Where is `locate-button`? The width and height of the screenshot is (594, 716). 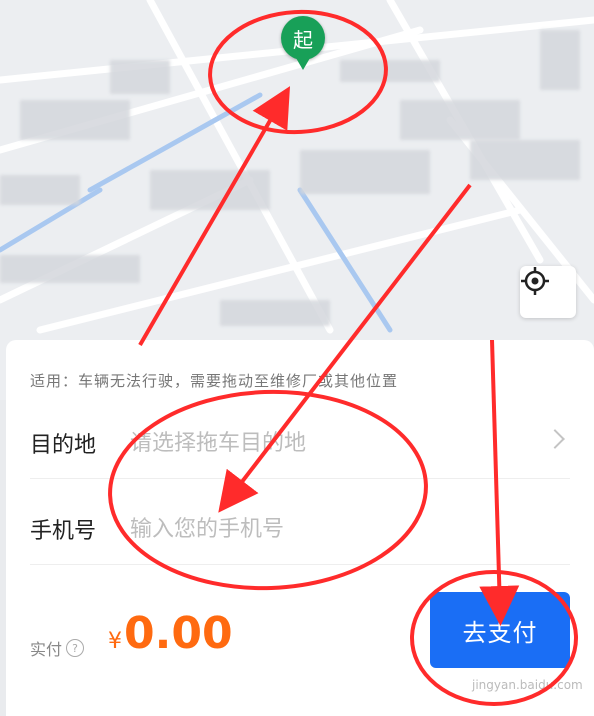
locate-button is located at coordinates (548, 292).